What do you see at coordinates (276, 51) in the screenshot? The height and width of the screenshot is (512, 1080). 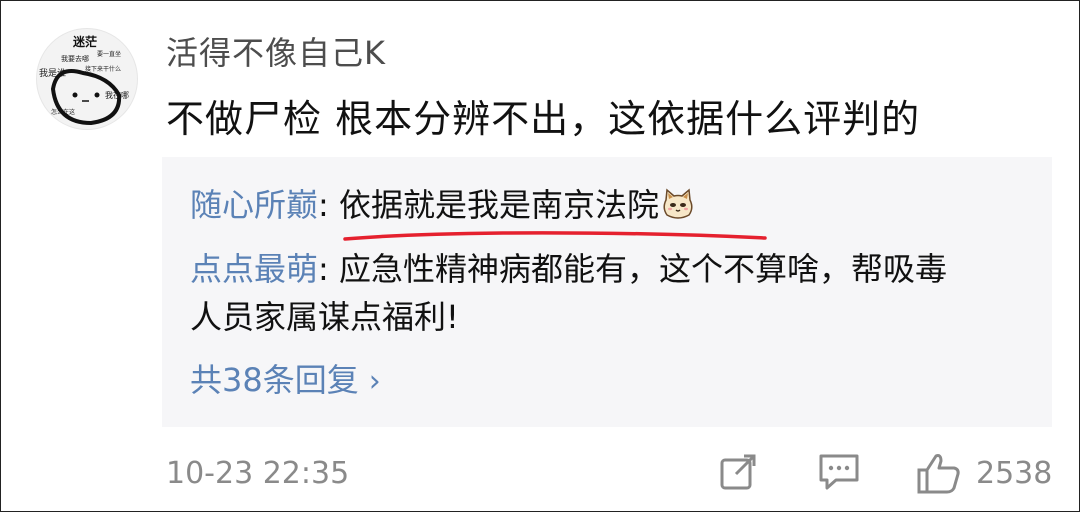 I see `comment-username: 活得不像自己K` at bounding box center [276, 51].